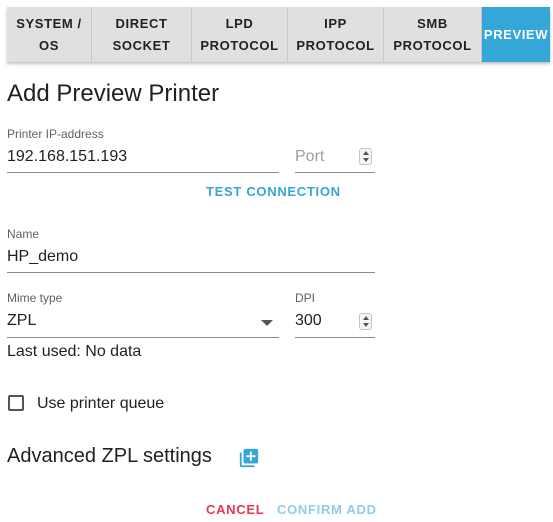 This screenshot has width=553, height=522. I want to click on page-title: Add Preview Printer, so click(113, 93).